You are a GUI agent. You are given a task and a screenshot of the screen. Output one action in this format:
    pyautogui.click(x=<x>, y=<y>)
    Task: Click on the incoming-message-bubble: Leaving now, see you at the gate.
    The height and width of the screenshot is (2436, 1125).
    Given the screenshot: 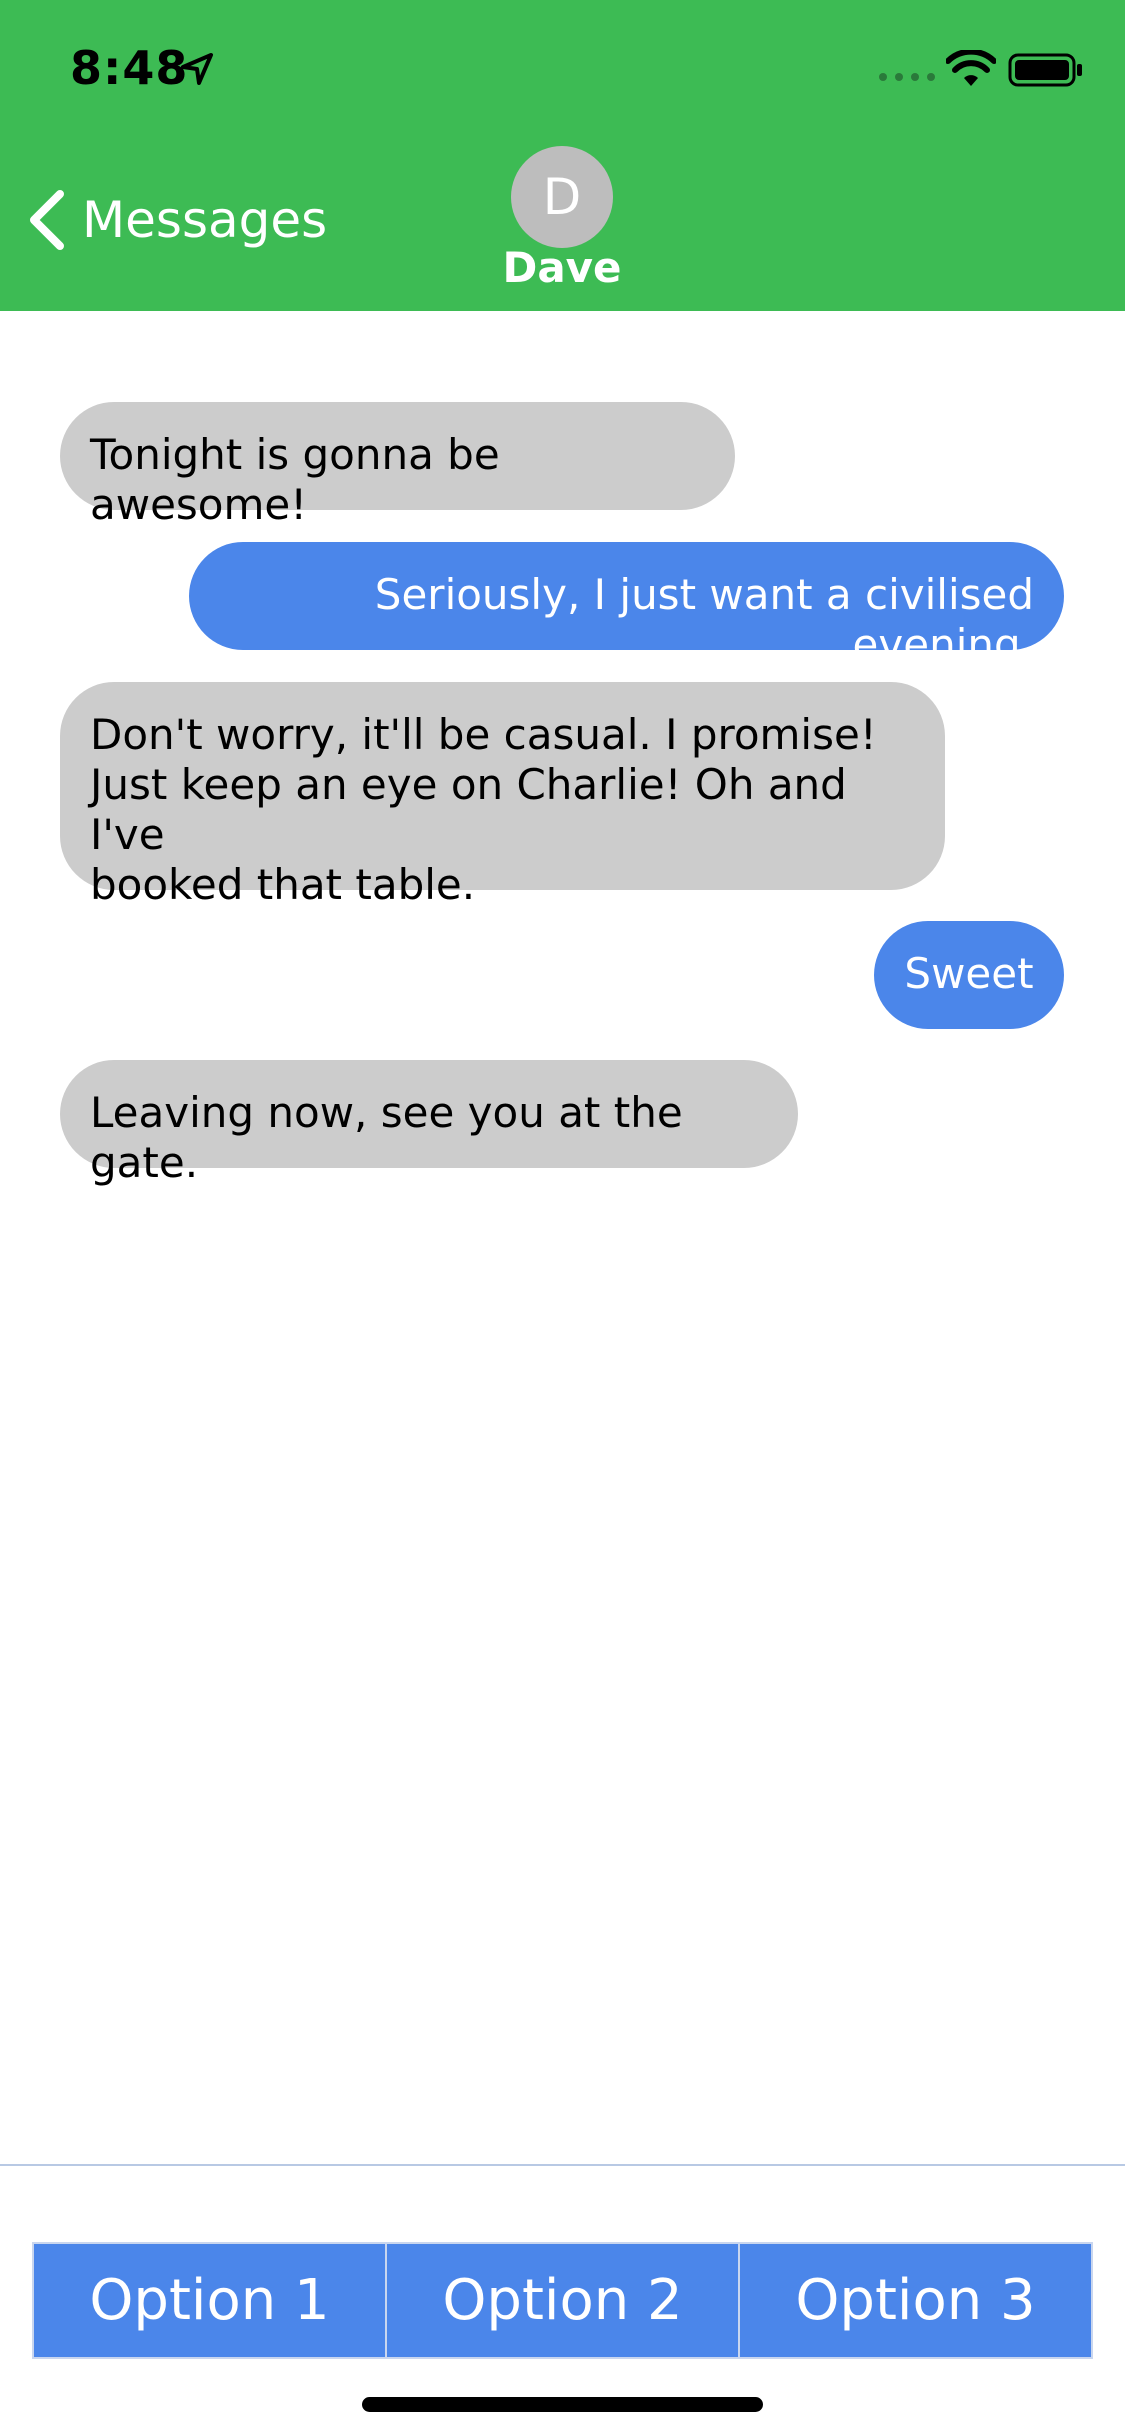 What is the action you would take?
    pyautogui.click(x=429, y=1123)
    